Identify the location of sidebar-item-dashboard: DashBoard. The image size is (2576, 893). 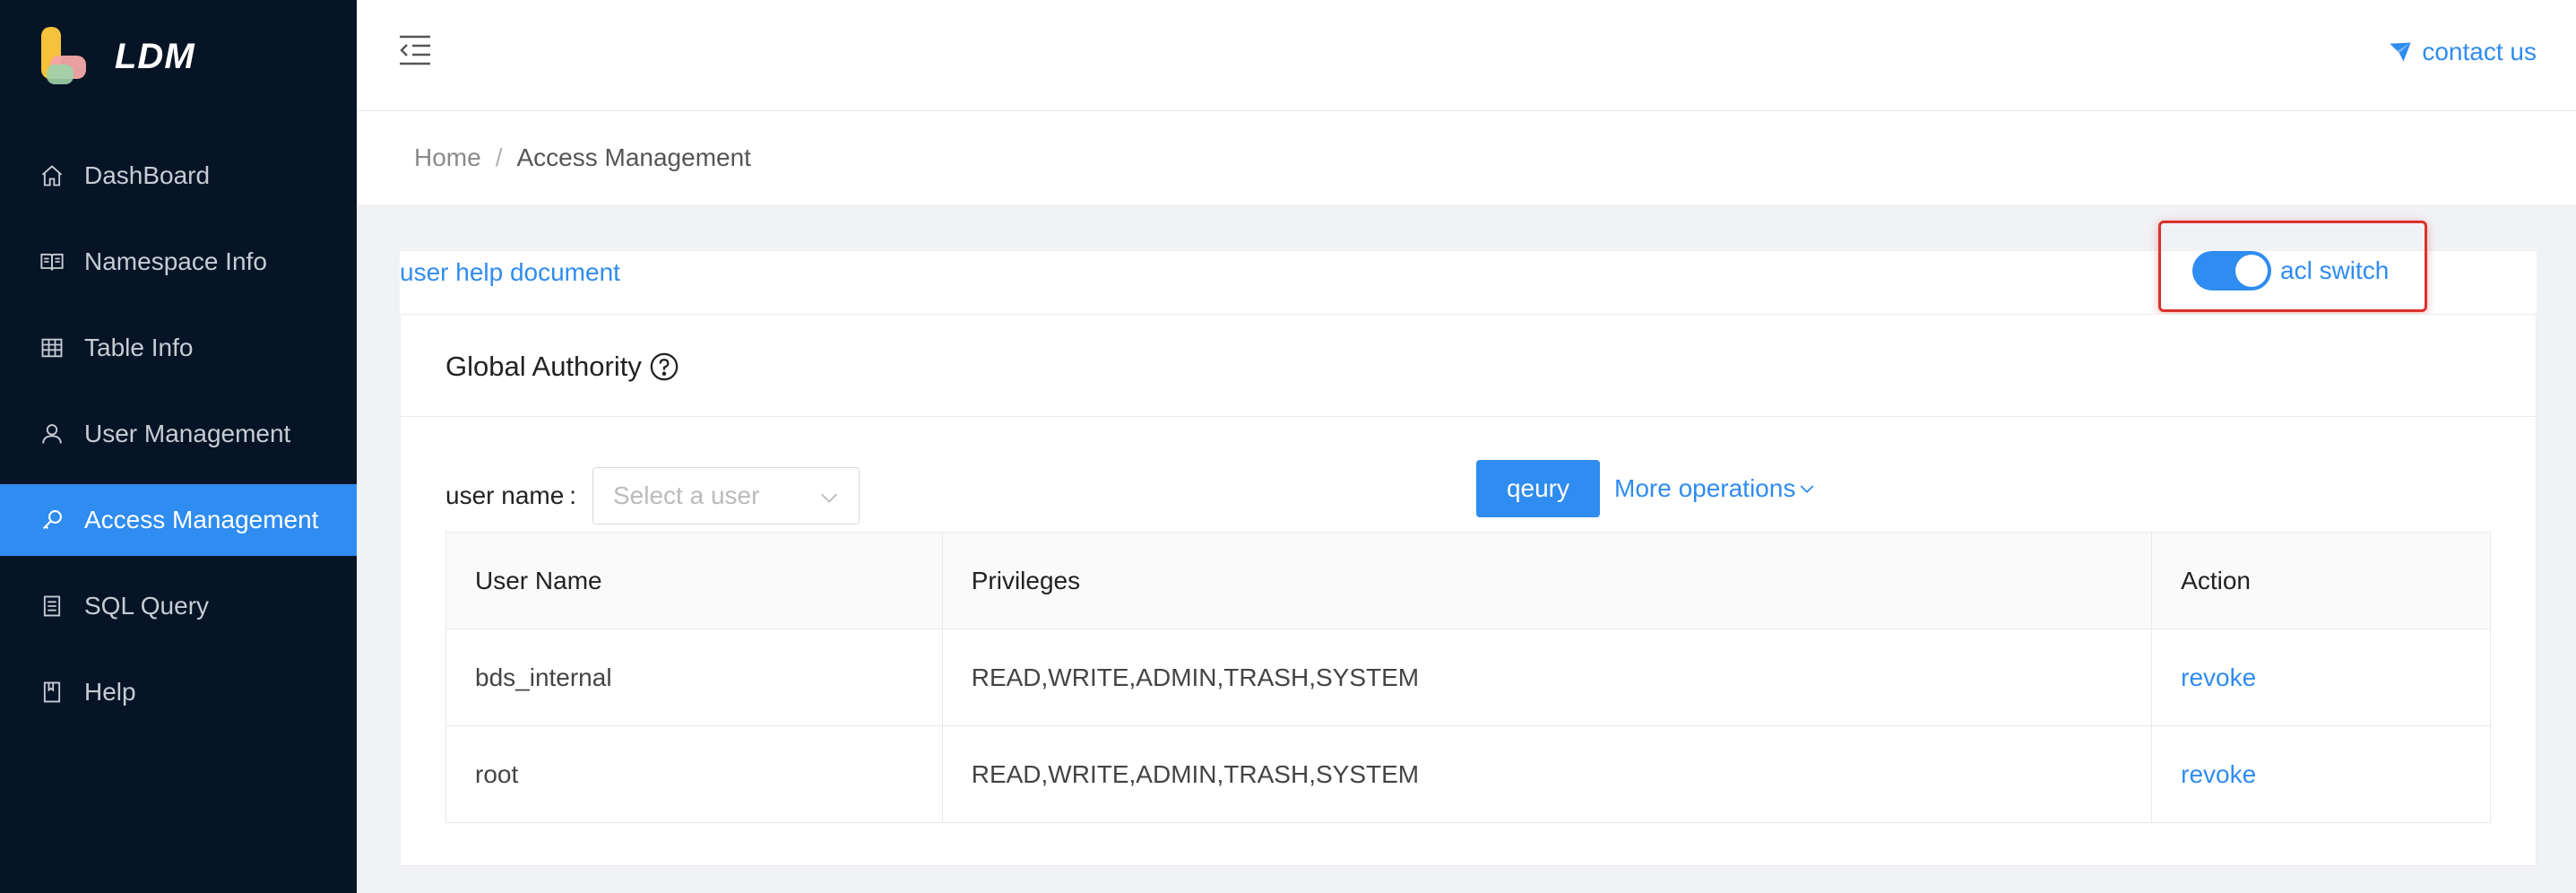
(178, 176).